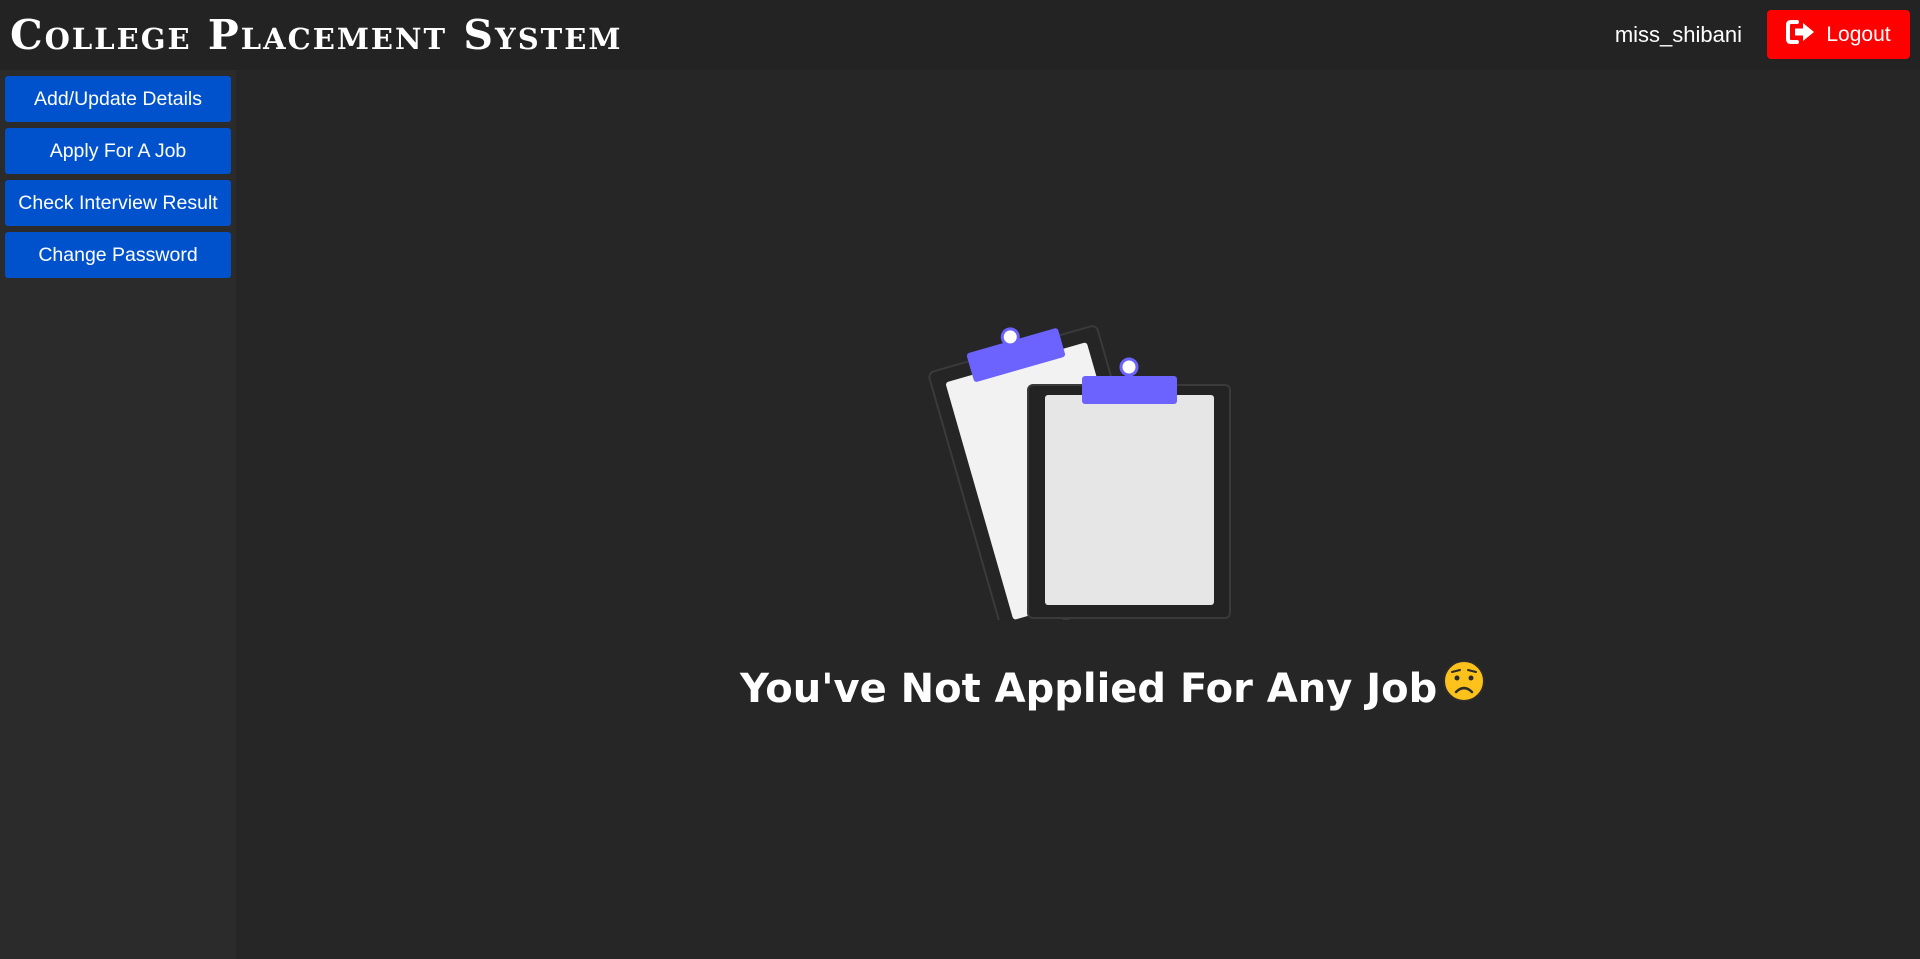 This screenshot has width=1920, height=959. I want to click on change-password-button: Change Password, so click(118, 255).